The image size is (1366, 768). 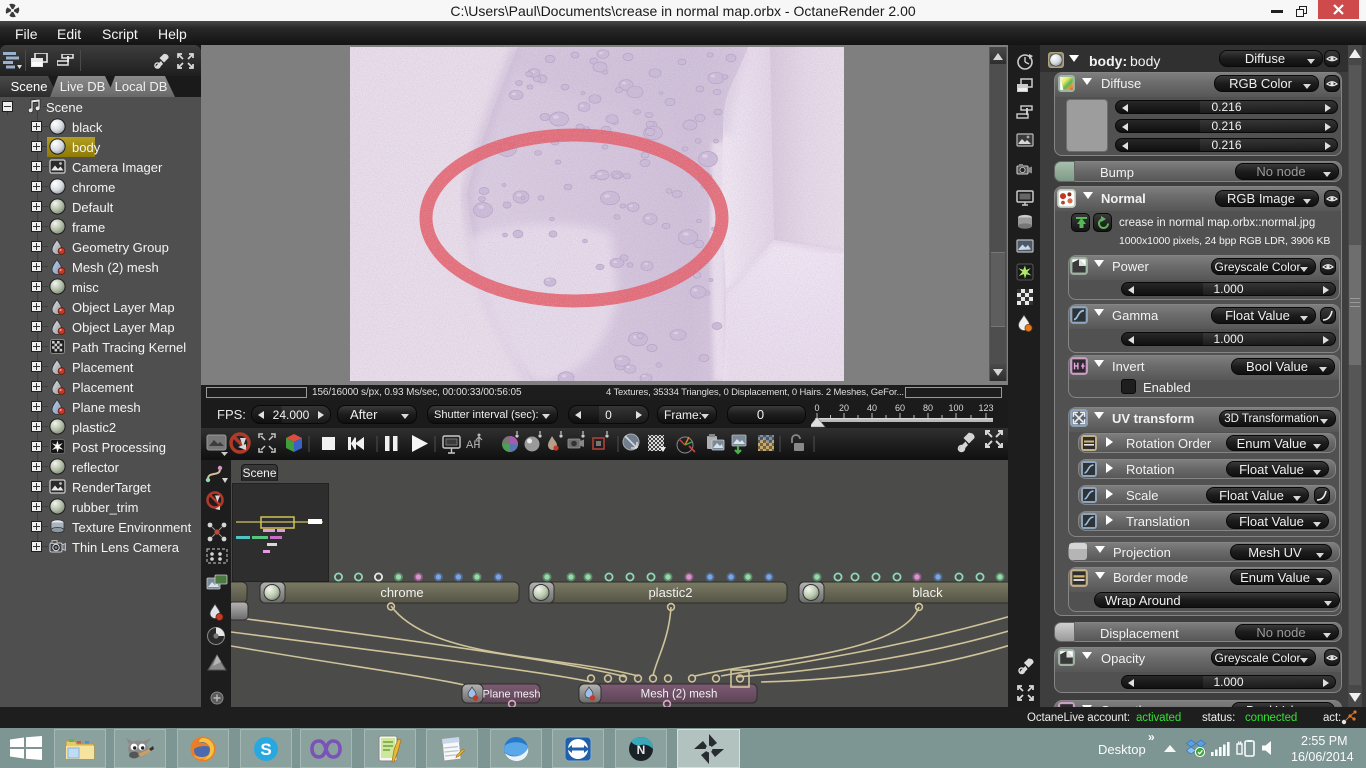 I want to click on svg-text: 40, so click(x=872, y=408).